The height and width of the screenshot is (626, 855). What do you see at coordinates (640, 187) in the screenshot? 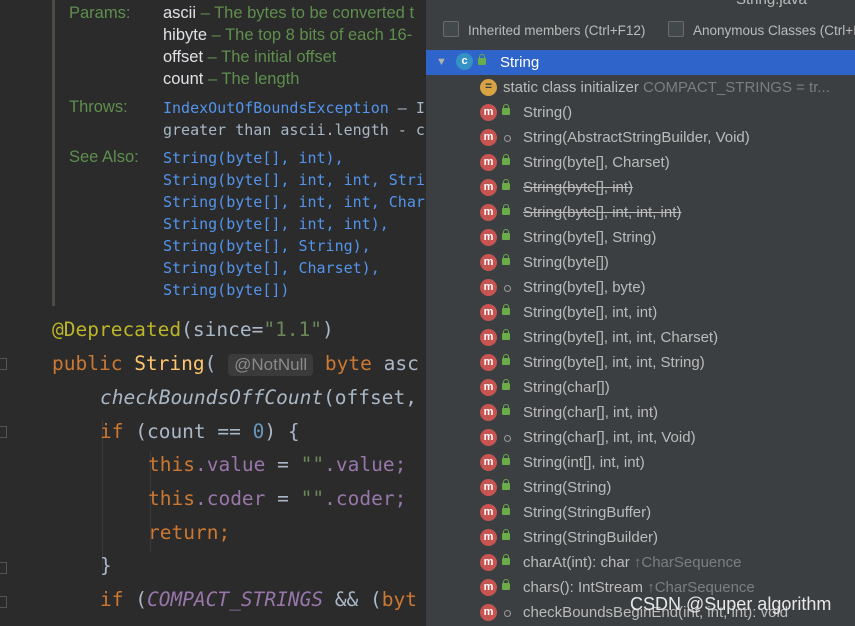
I see `tree-item: m String(byte[], int)` at bounding box center [640, 187].